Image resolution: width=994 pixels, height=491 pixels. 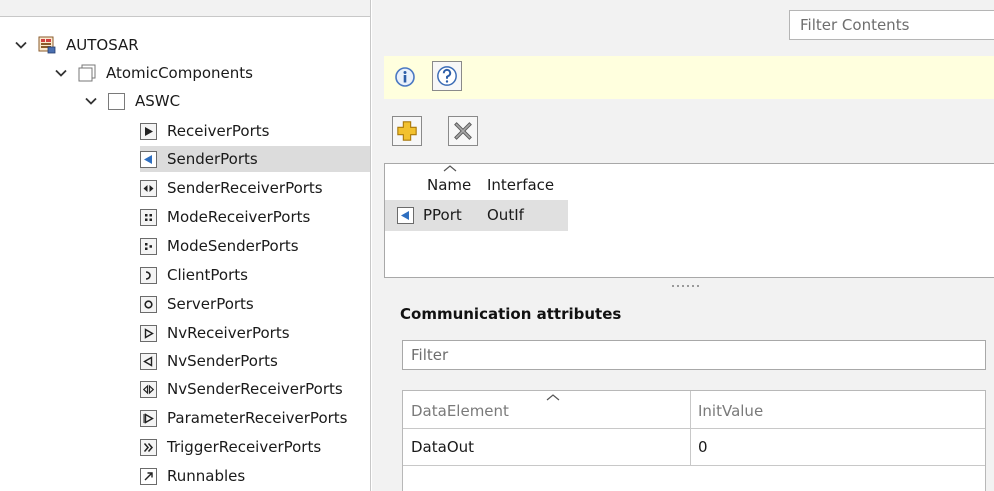 I want to click on tree-item-label: ClientPorts, so click(x=207, y=275).